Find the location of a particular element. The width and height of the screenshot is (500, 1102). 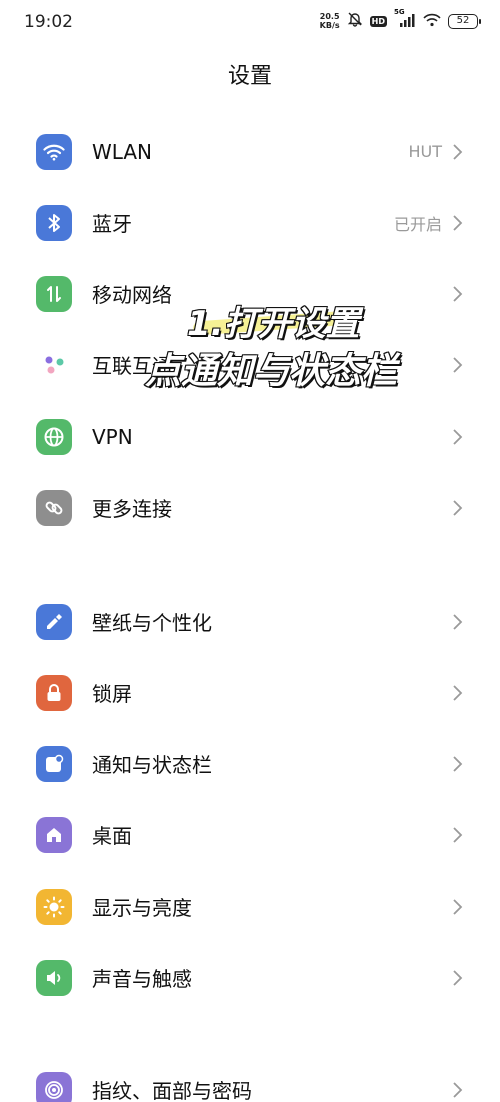

brush-icon is located at coordinates (54, 621).